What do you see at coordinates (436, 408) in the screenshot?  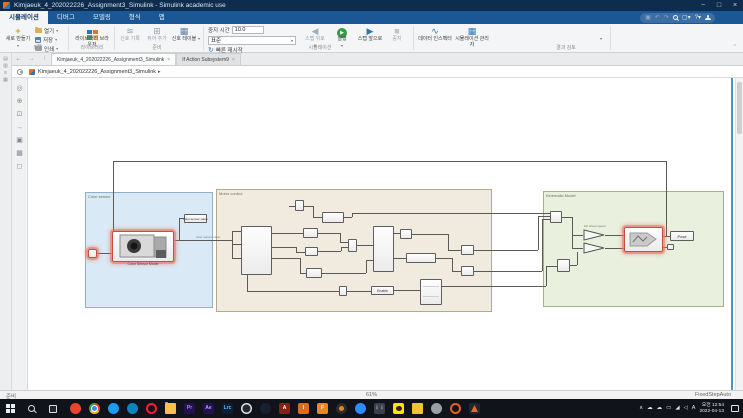 I see `taskbar-app-app-gray` at bounding box center [436, 408].